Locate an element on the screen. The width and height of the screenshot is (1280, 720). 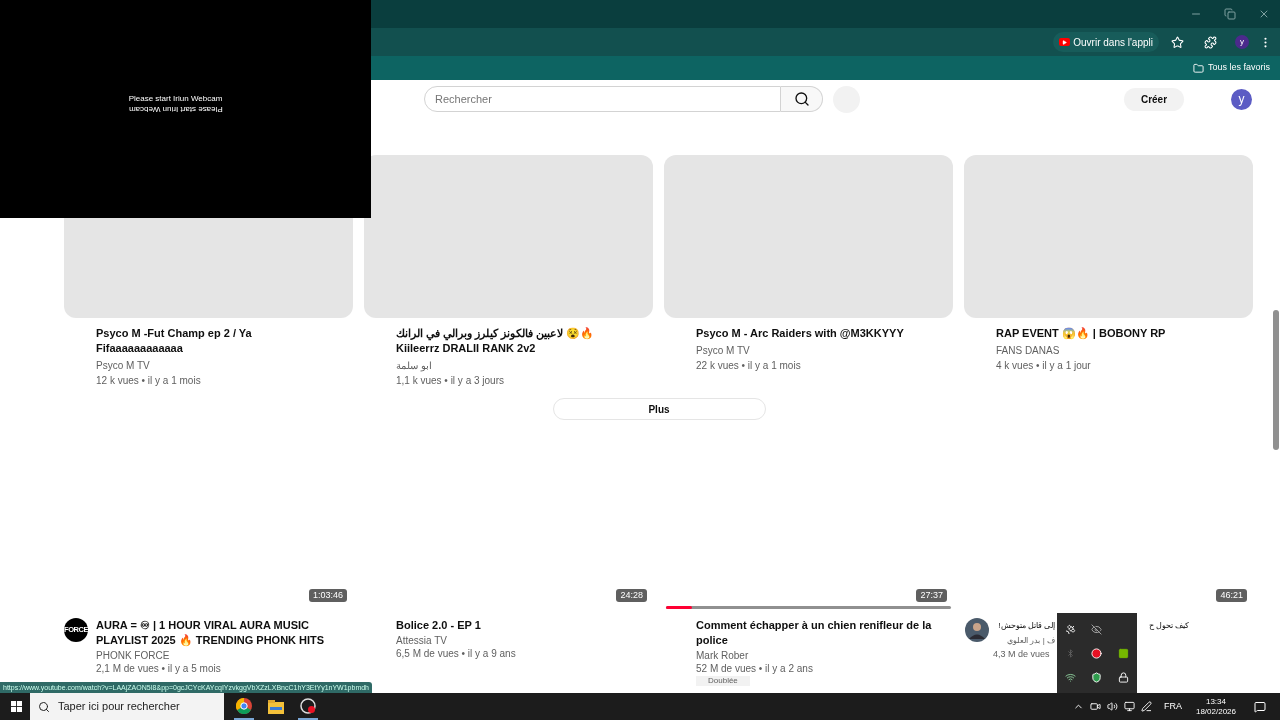
open-in-app-button: Ouvrir dans l'appli is located at coordinates (1106, 42).